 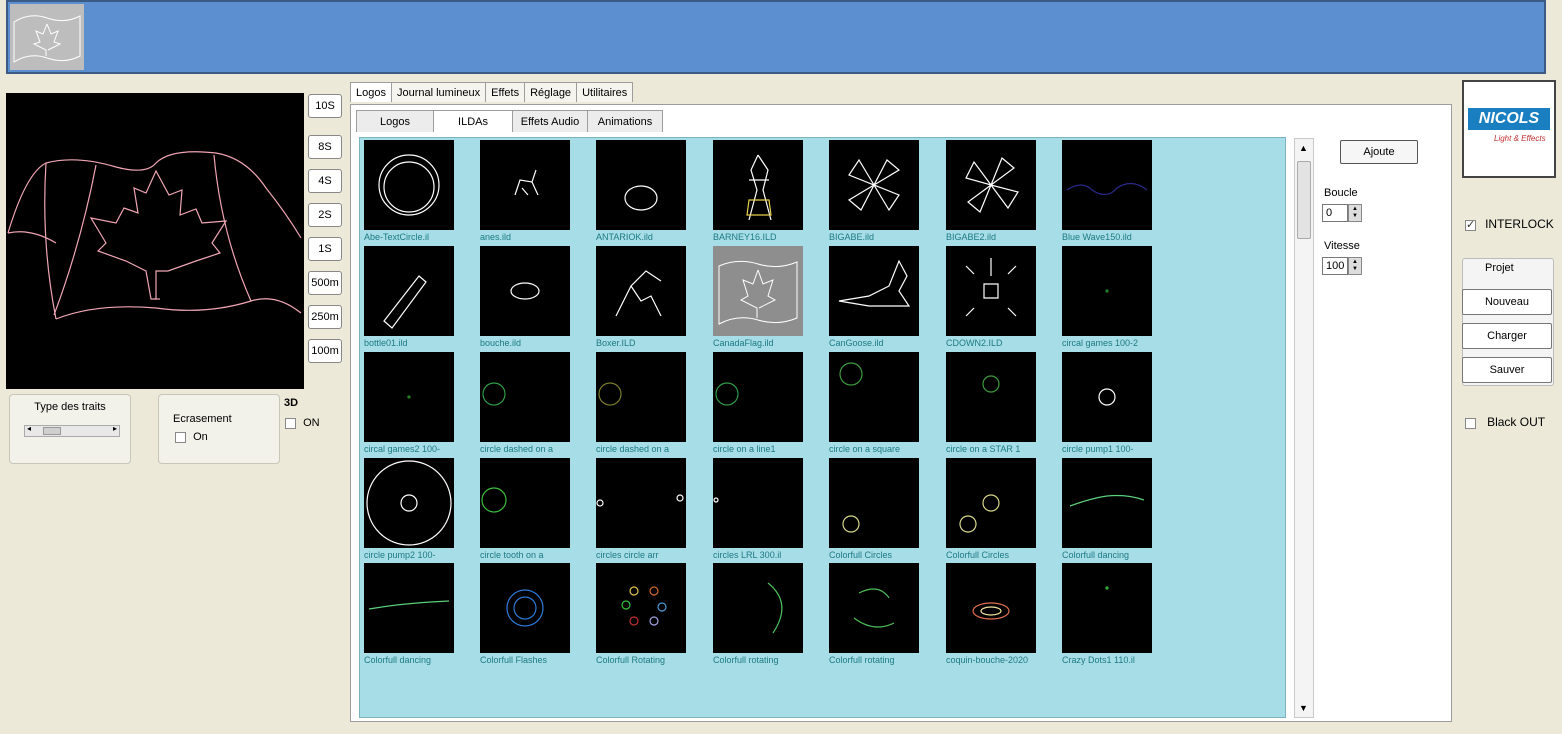 I want to click on scroll-down-arrow-icon: ▼, so click(x=1303, y=708).